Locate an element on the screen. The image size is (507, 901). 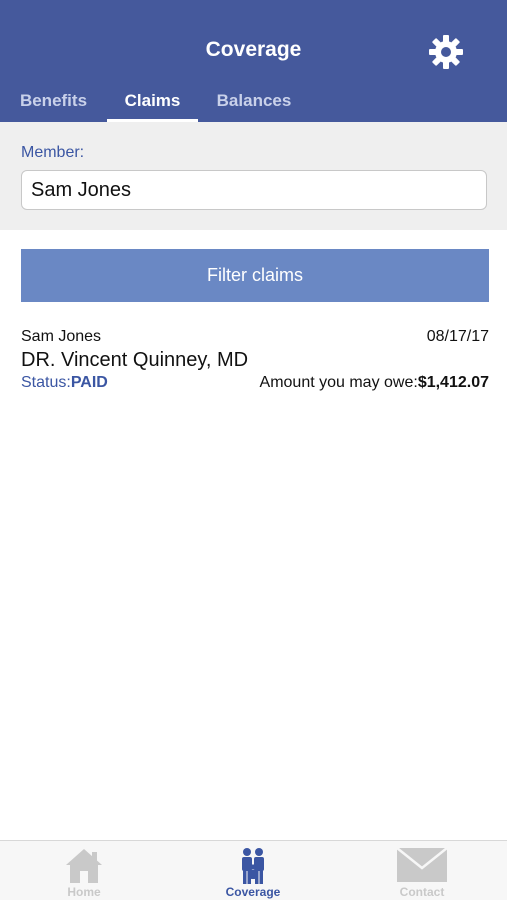
claim-member-name: Sam Jones is located at coordinates (61, 336).